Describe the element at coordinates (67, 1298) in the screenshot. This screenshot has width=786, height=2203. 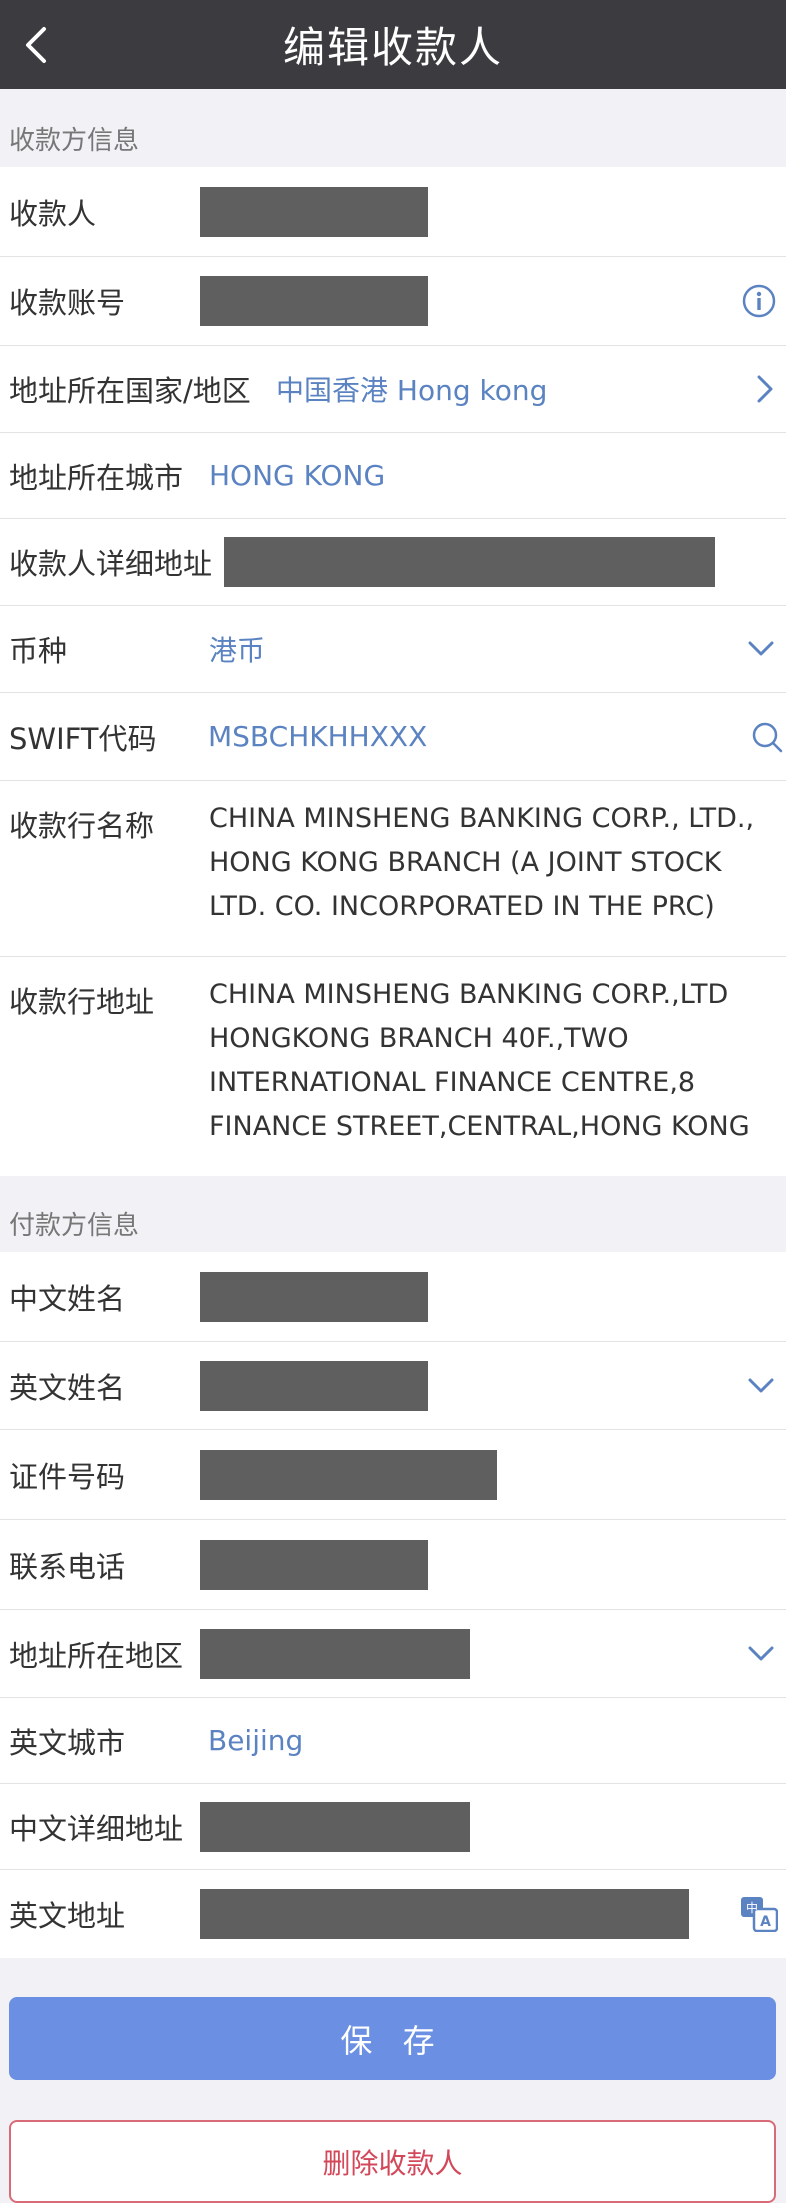
I see `cn-name-label: 中文姓名` at that location.